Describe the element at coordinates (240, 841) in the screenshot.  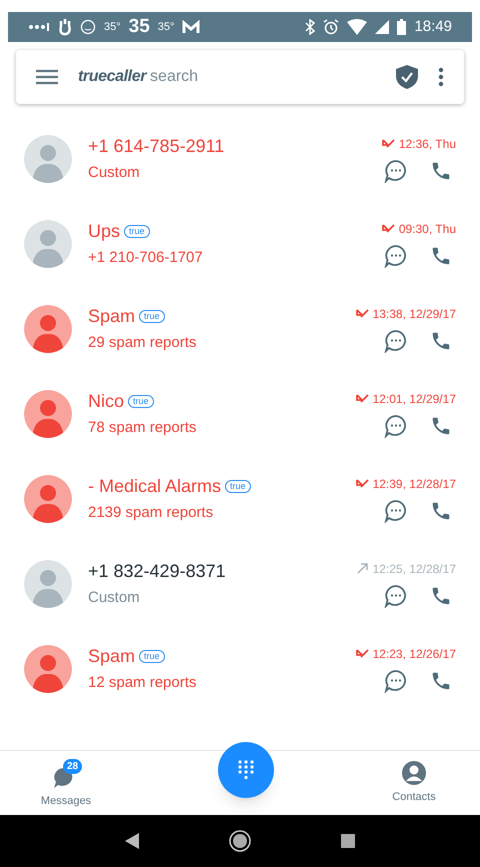
I see `home-icon` at that location.